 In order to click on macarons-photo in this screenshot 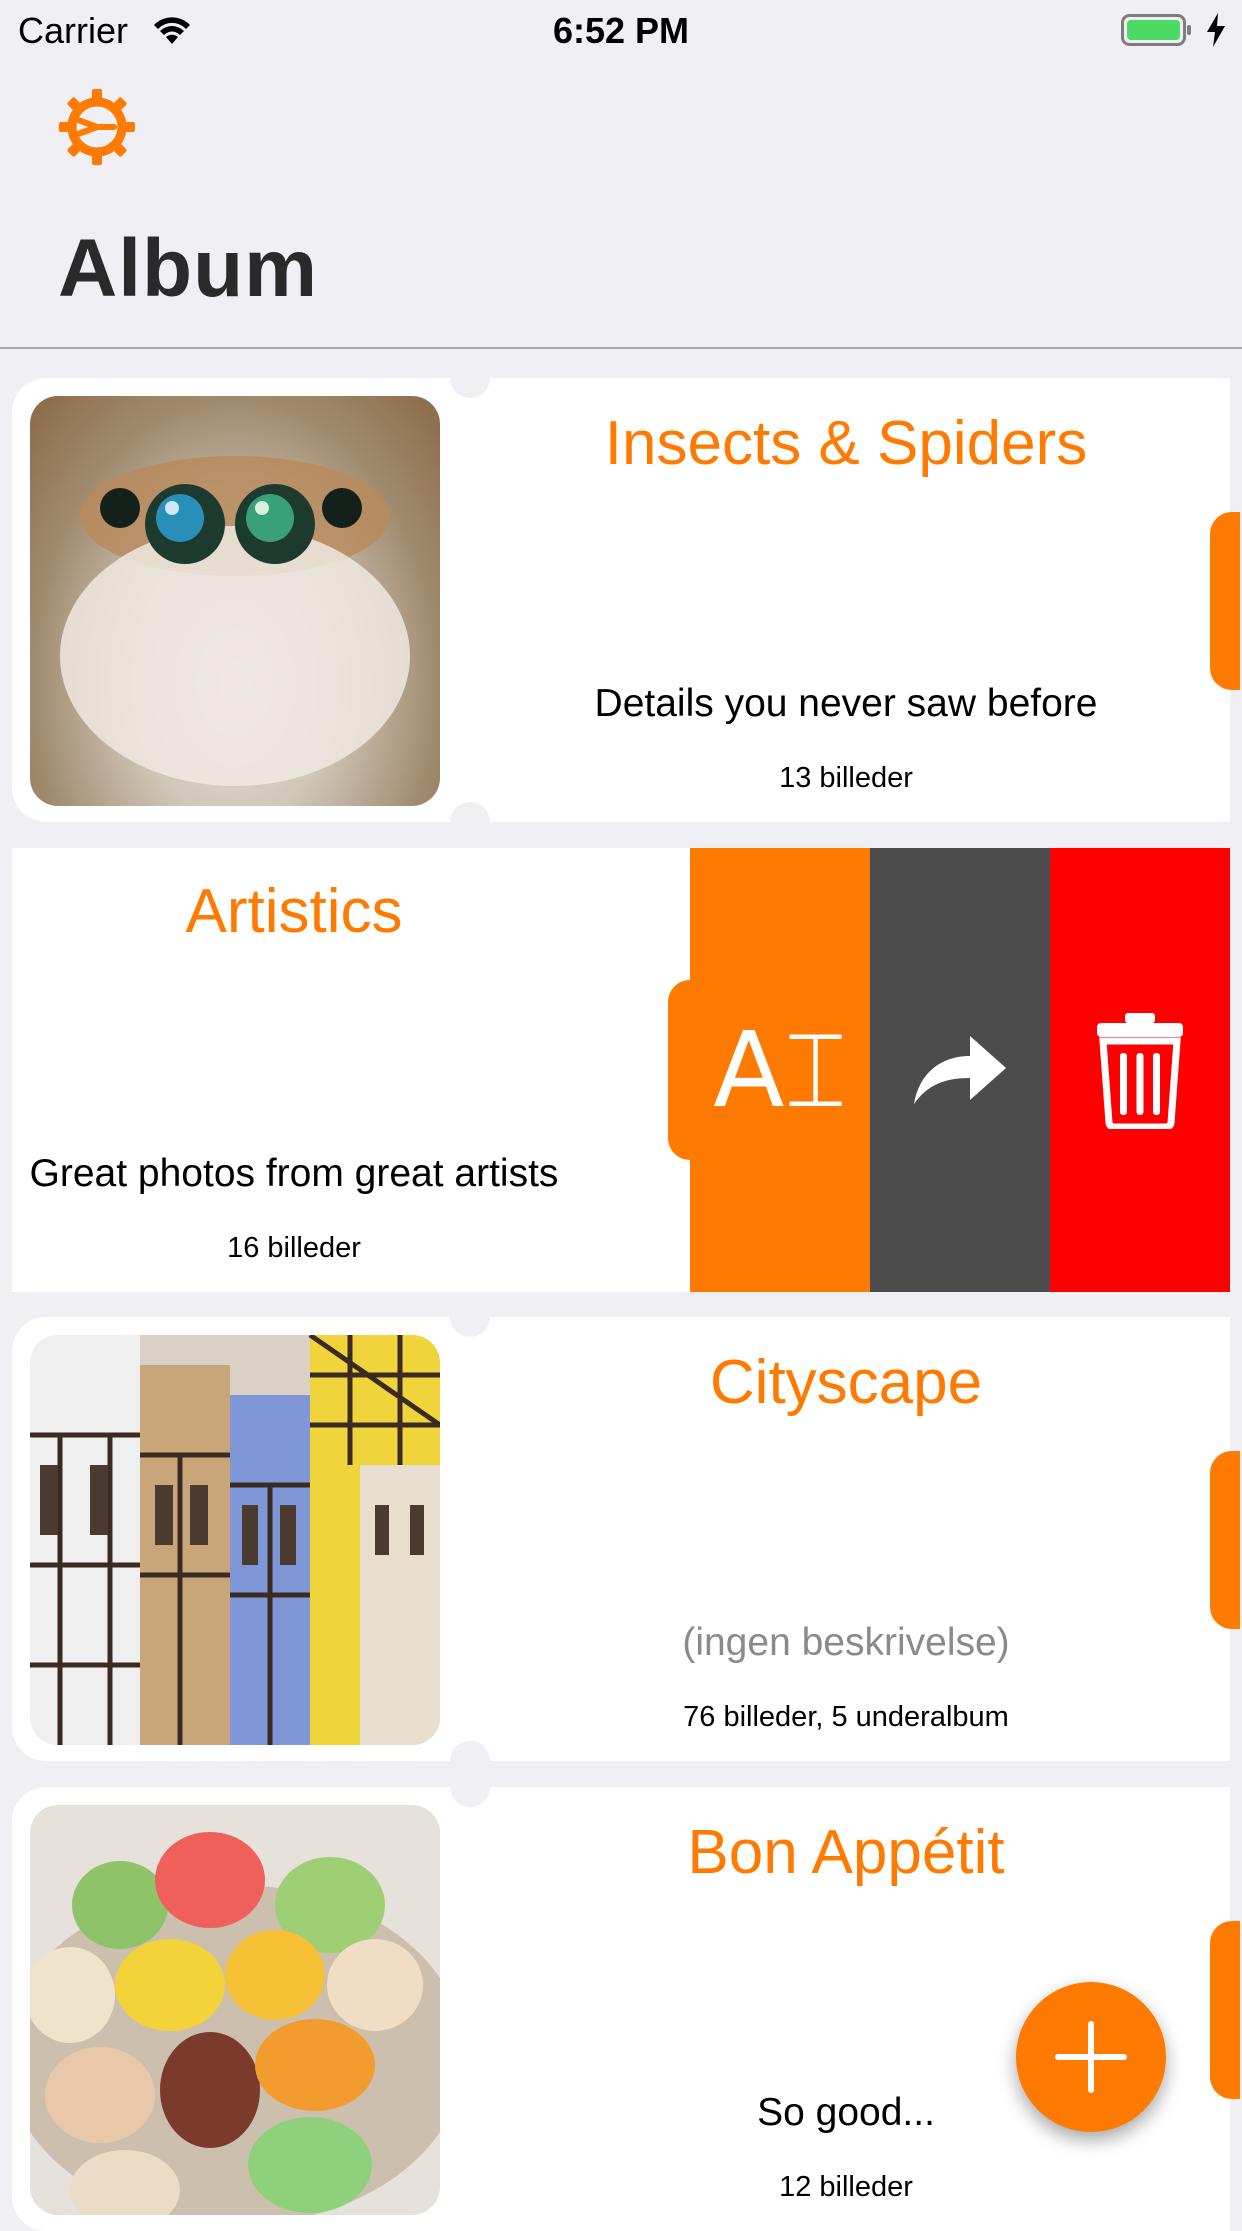, I will do `click(235, 2010)`.